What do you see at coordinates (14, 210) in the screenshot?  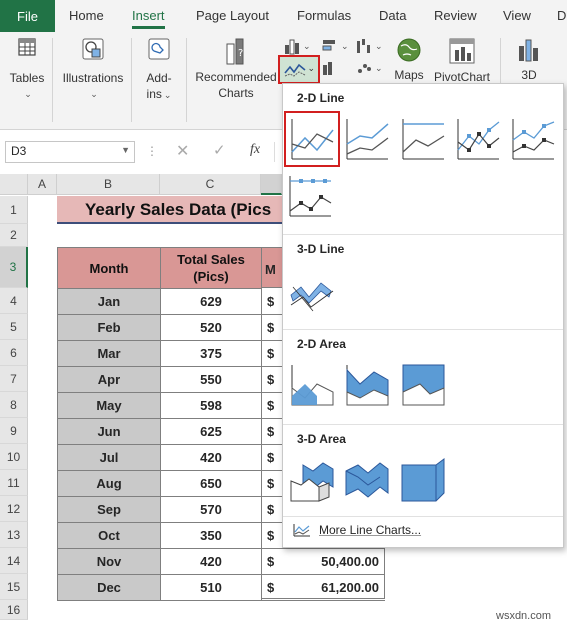 I see `row-header-1: 1` at bounding box center [14, 210].